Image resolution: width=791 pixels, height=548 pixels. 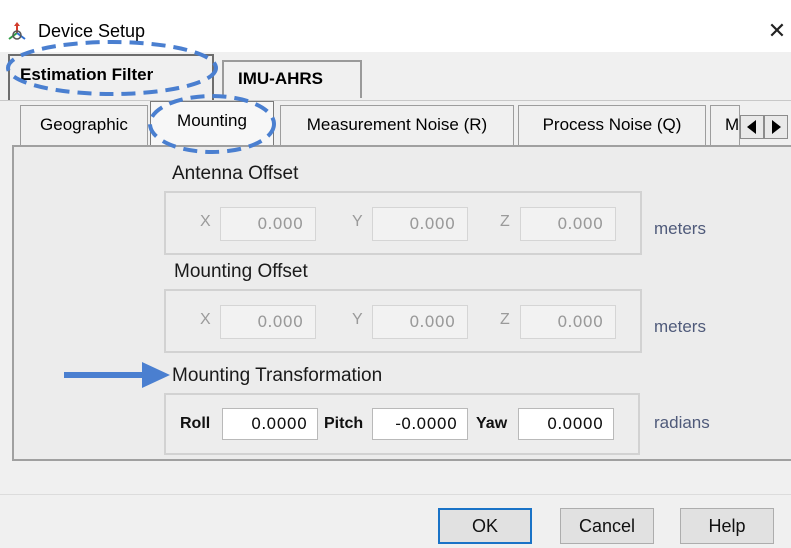 I want to click on antenna-x-label: X, so click(x=205, y=221).